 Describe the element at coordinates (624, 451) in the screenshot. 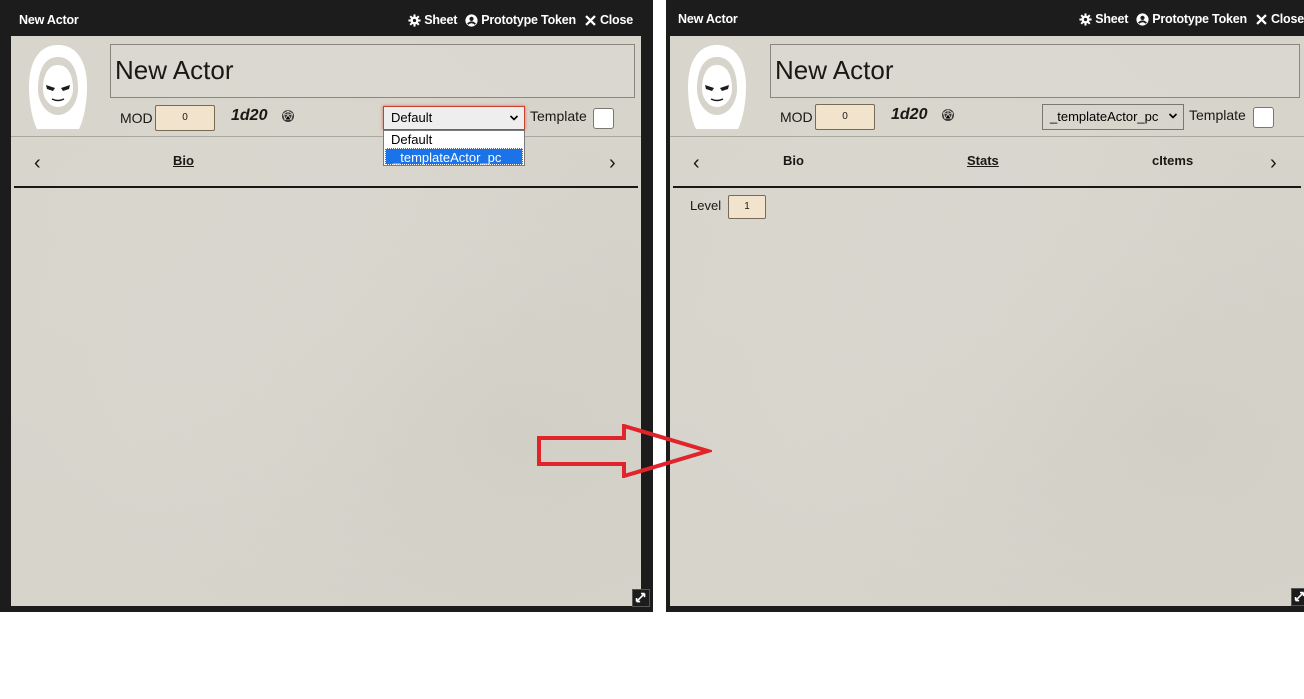

I see `transition-arrow-icon` at that location.